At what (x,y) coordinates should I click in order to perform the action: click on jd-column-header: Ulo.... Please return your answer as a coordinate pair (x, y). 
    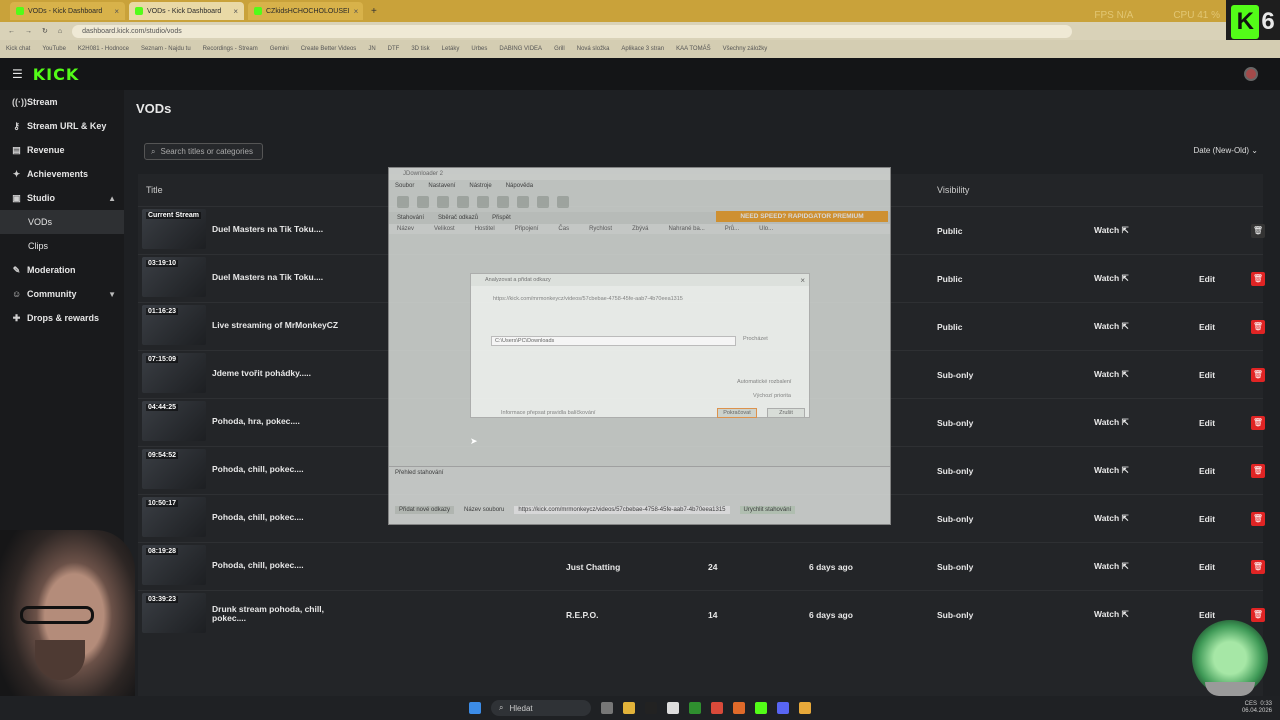
    Looking at the image, I should click on (766, 229).